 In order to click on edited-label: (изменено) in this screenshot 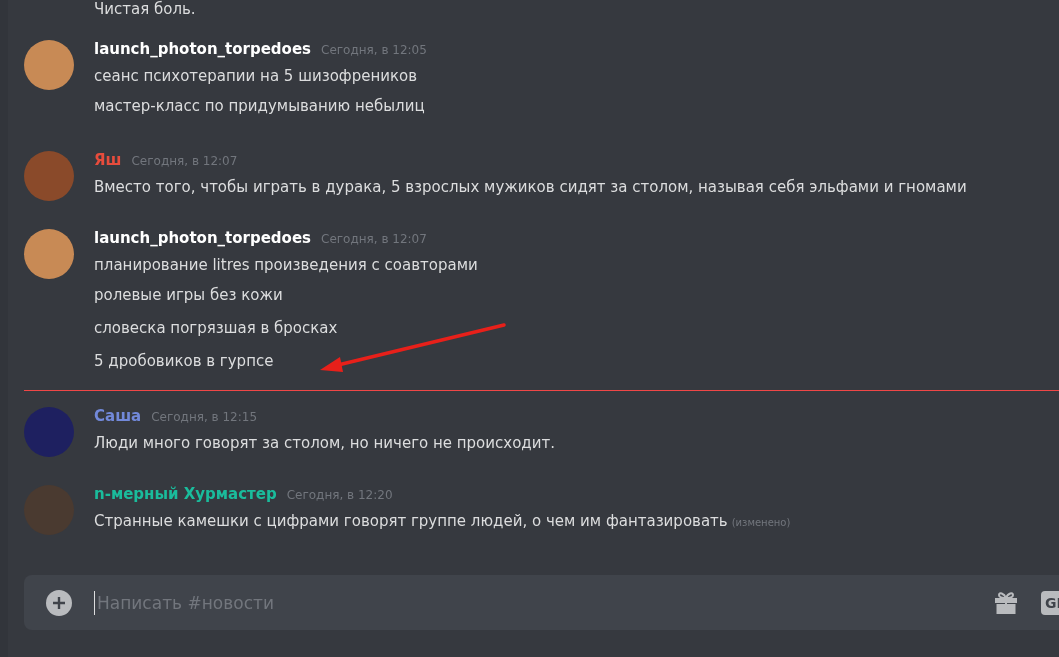, I will do `click(761, 522)`.